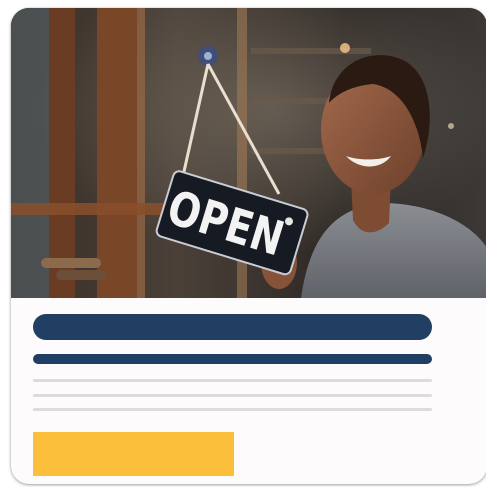 The width and height of the screenshot is (486, 487). What do you see at coordinates (133, 454) in the screenshot?
I see `call-to-action-button` at bounding box center [133, 454].